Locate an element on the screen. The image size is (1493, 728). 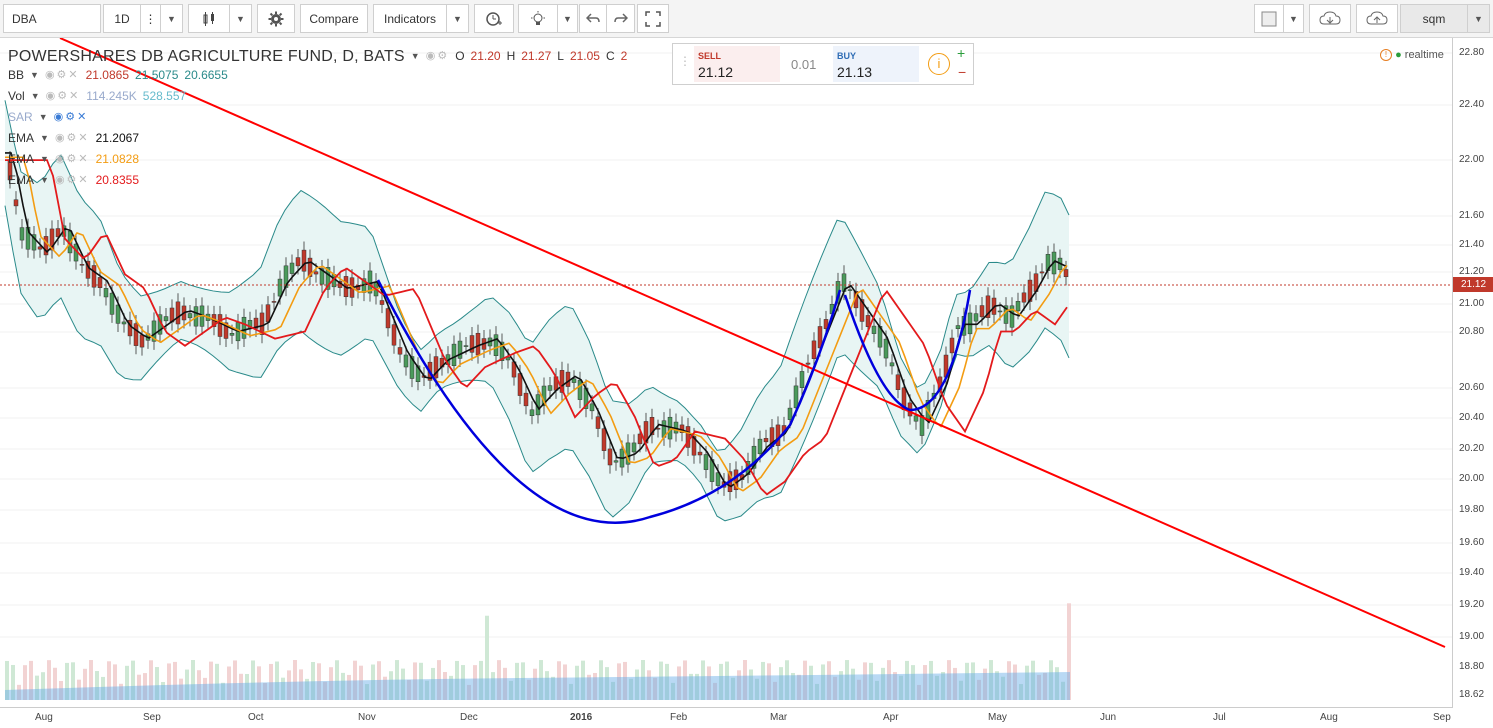
color-square-icon is located at coordinates (1269, 18).